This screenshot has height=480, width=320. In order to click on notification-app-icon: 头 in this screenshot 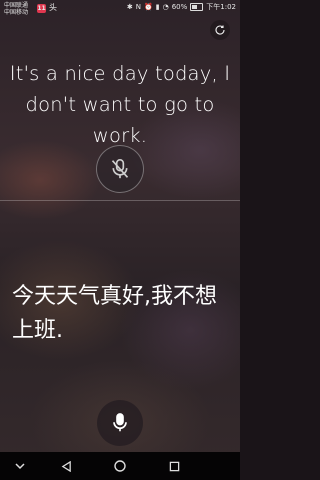, I will do `click(53, 7)`.